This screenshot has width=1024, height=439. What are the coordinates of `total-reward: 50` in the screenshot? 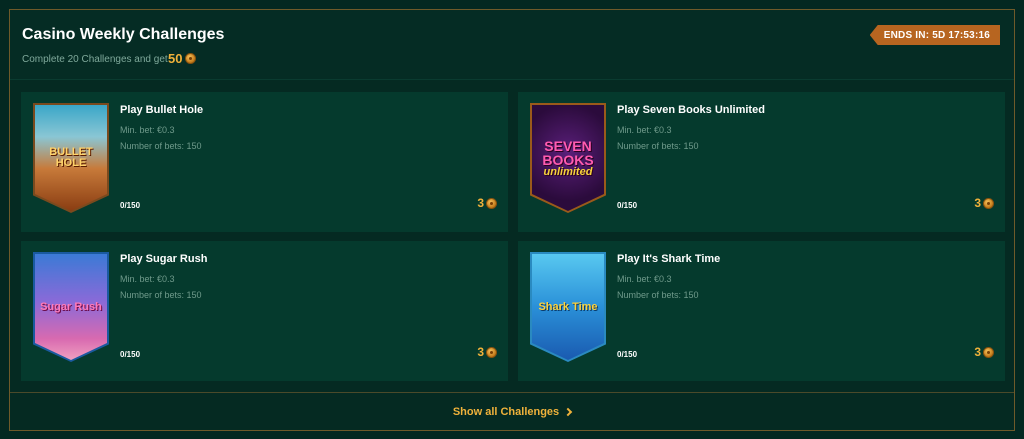 It's located at (182, 58).